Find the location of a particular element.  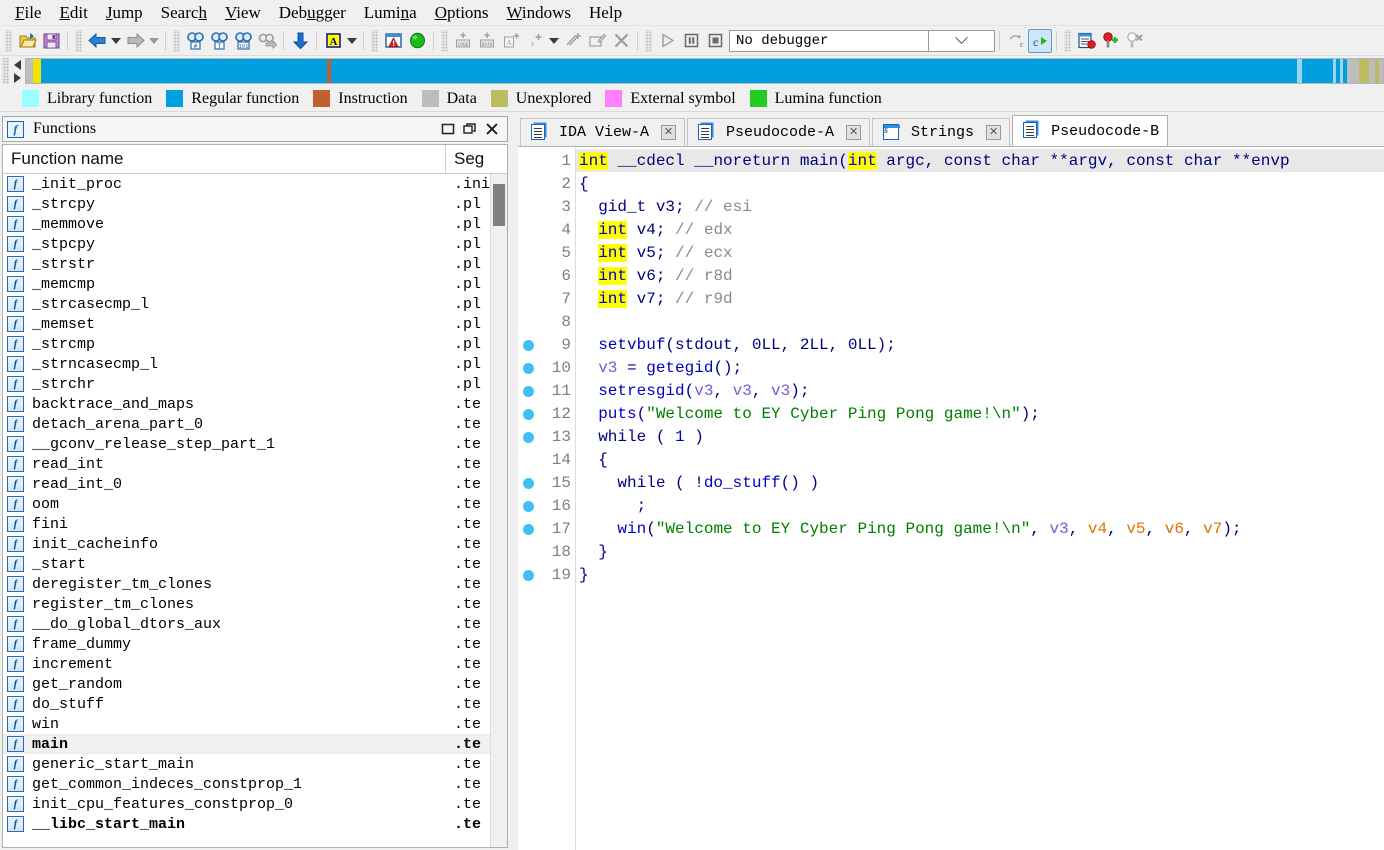

navigate-back-dropdown-icon is located at coordinates (116, 41).